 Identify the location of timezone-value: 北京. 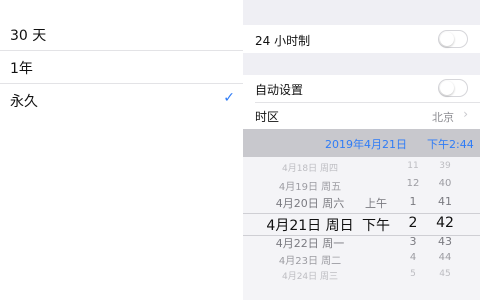
(443, 117).